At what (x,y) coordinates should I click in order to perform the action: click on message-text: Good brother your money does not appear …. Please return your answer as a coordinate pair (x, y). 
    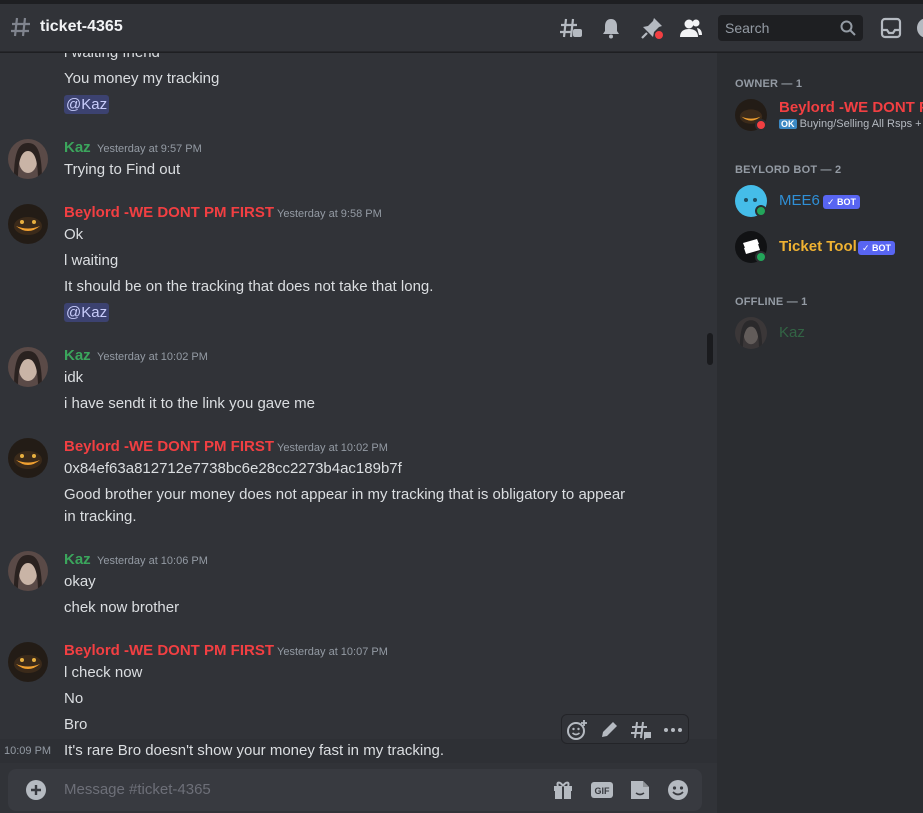
    Looking at the image, I should click on (345, 494).